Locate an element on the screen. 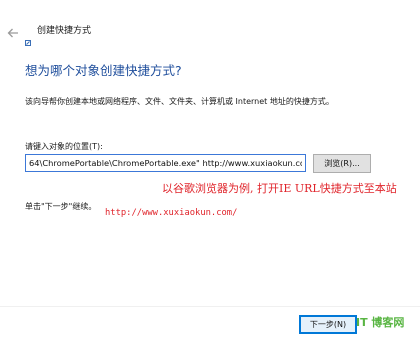  next-button: 下一步(N) is located at coordinates (328, 324).